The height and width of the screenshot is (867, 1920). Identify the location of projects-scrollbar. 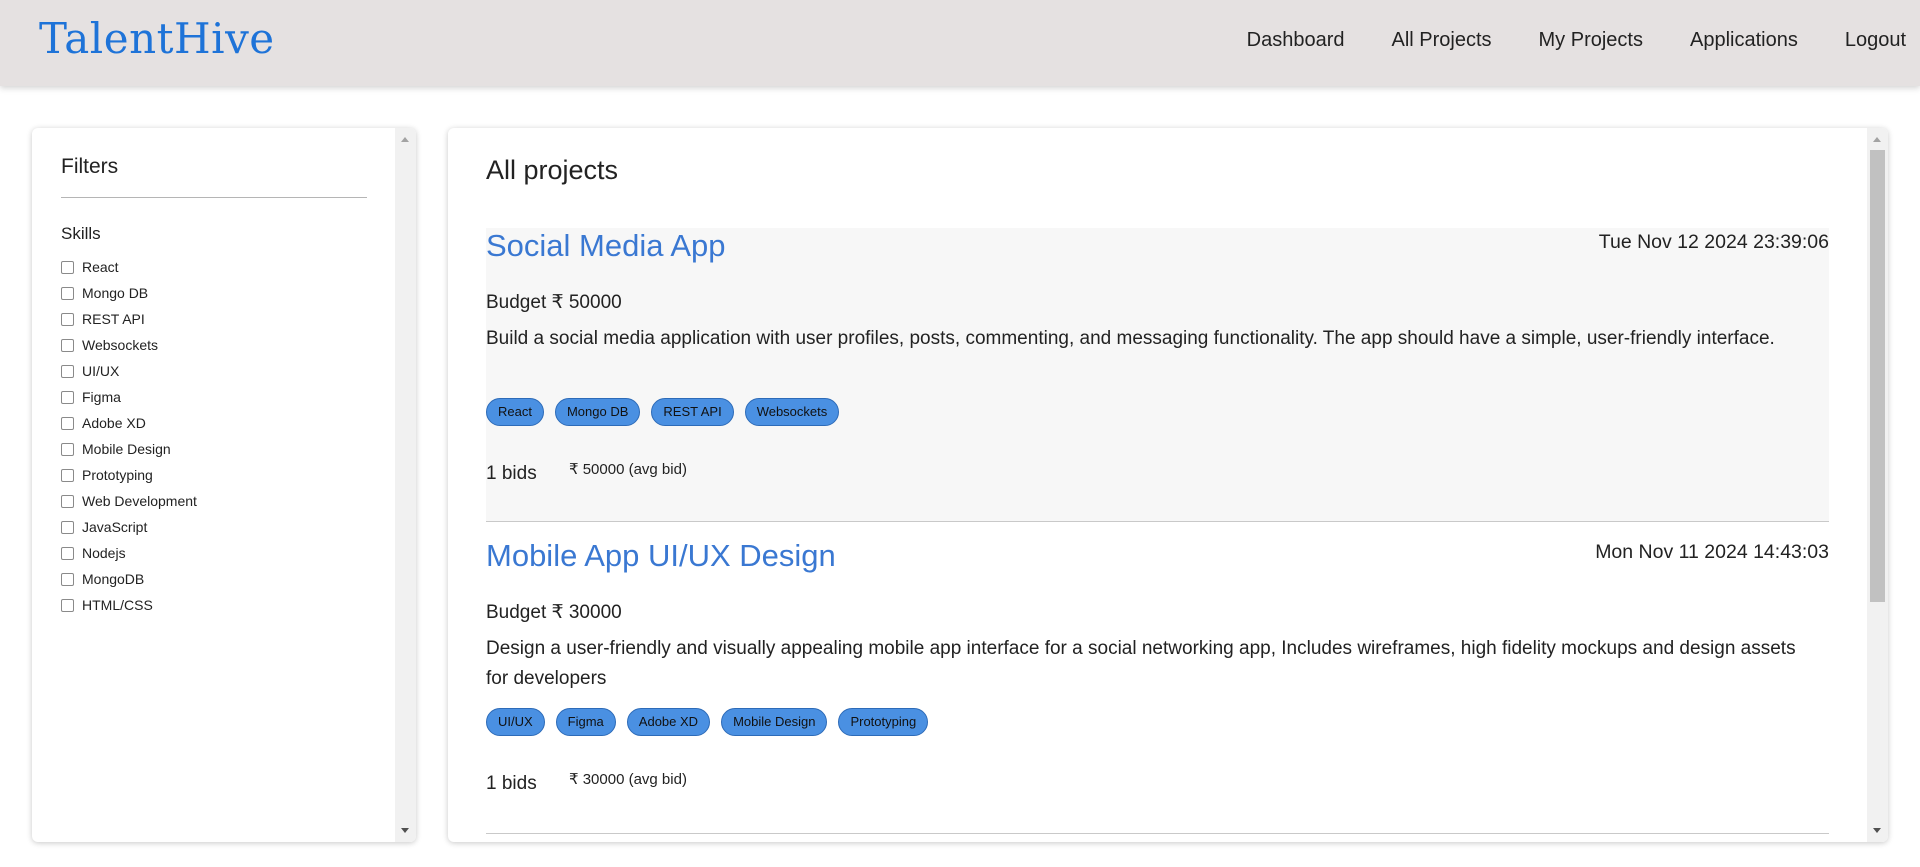
(1877, 485).